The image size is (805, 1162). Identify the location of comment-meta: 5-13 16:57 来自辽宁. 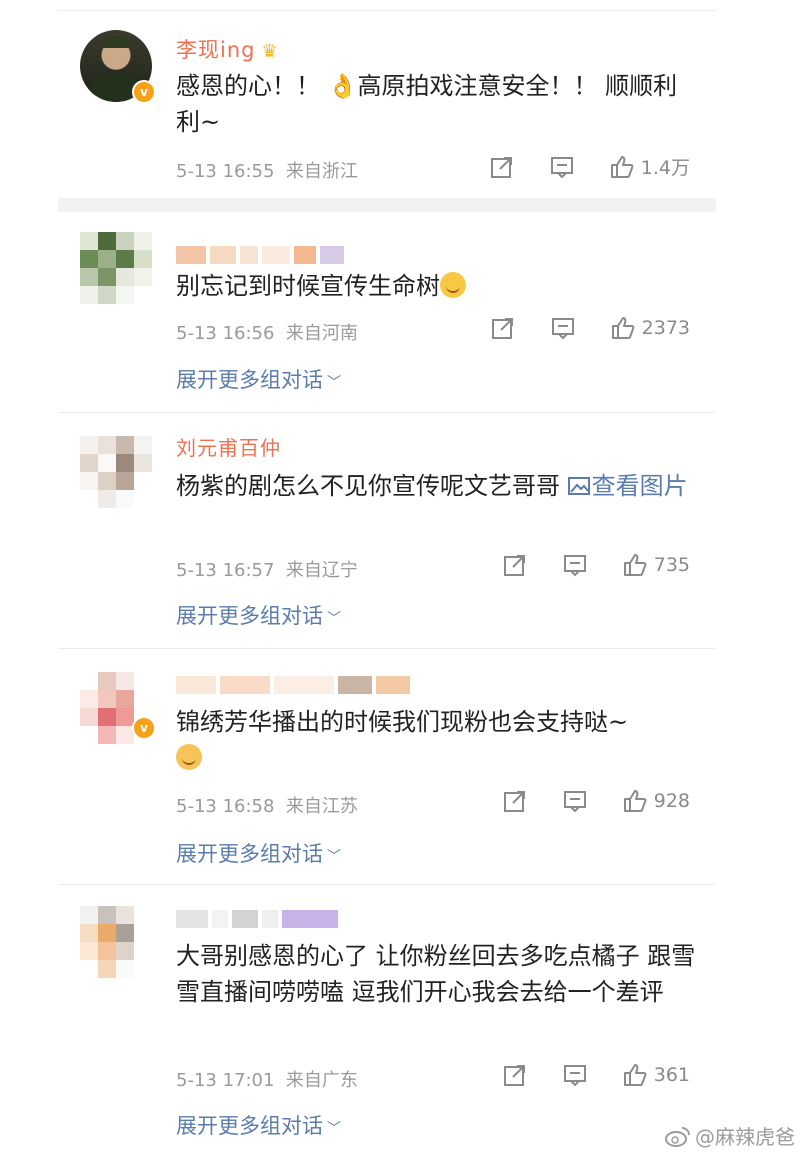
(267, 570).